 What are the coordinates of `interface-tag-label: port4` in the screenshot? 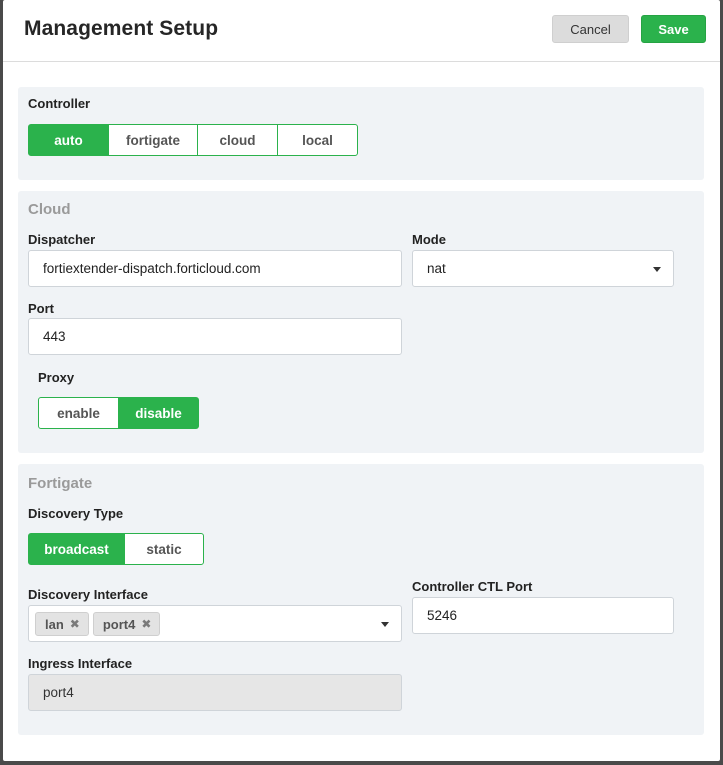 It's located at (119, 624).